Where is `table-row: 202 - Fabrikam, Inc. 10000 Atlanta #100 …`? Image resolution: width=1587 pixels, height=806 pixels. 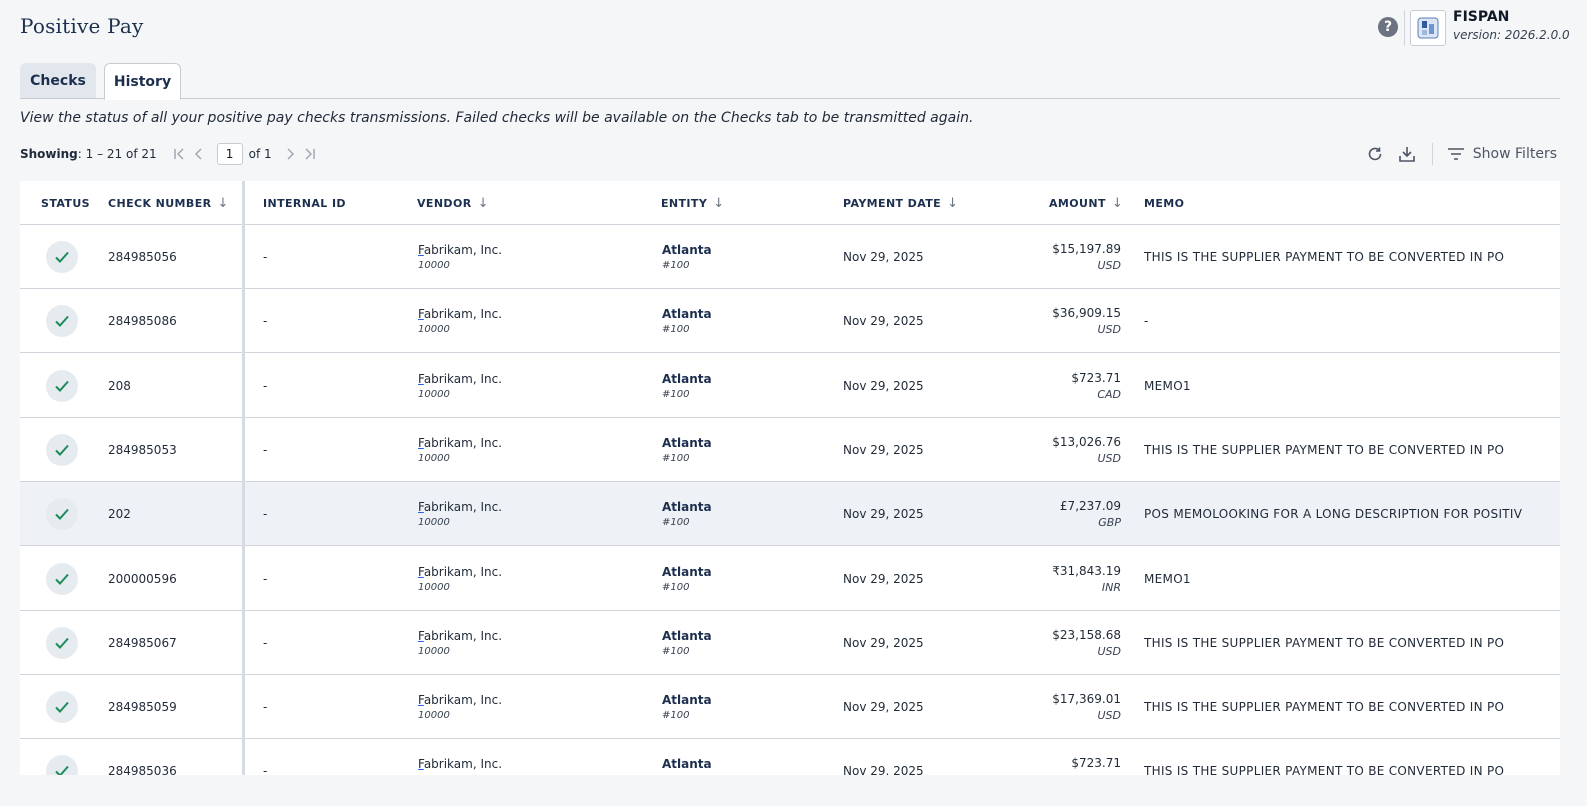 table-row: 202 - Fabrikam, Inc. 10000 Atlanta #100 … is located at coordinates (790, 514).